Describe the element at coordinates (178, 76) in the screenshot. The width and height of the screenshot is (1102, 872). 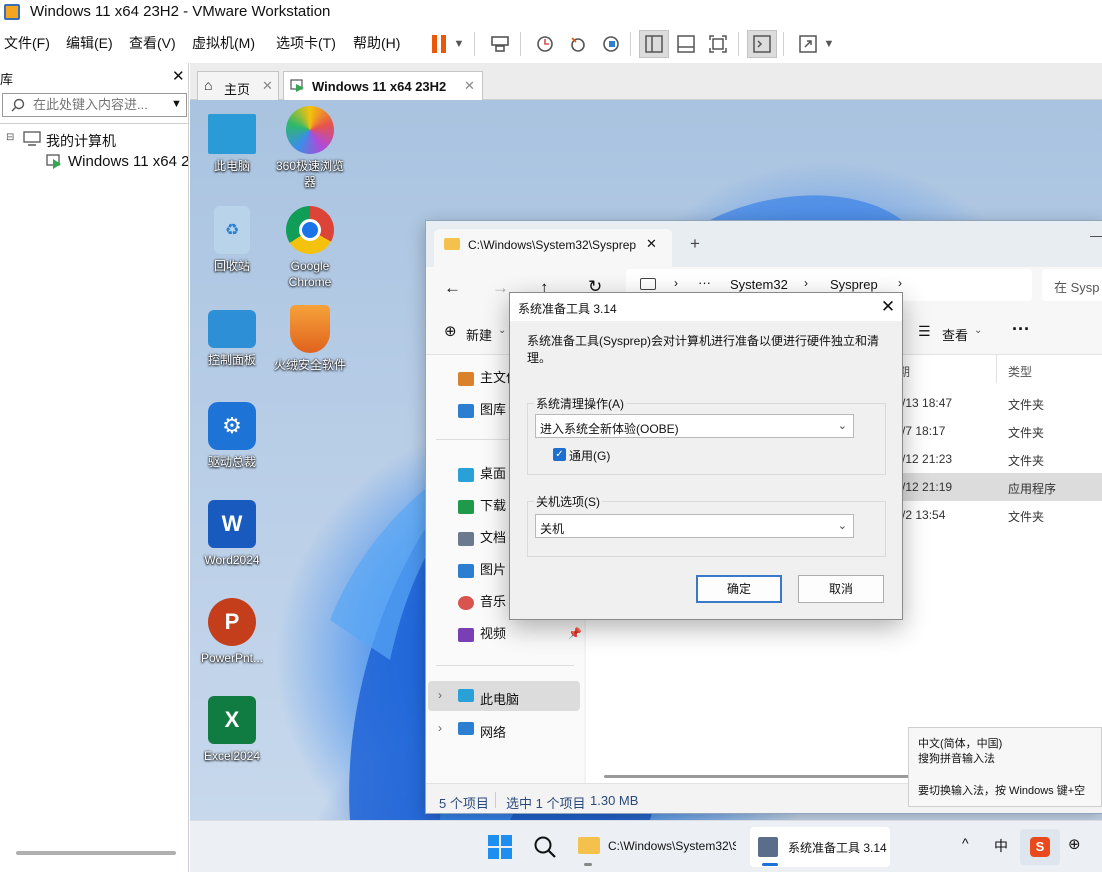
I see `close-library-icon: ✕` at that location.